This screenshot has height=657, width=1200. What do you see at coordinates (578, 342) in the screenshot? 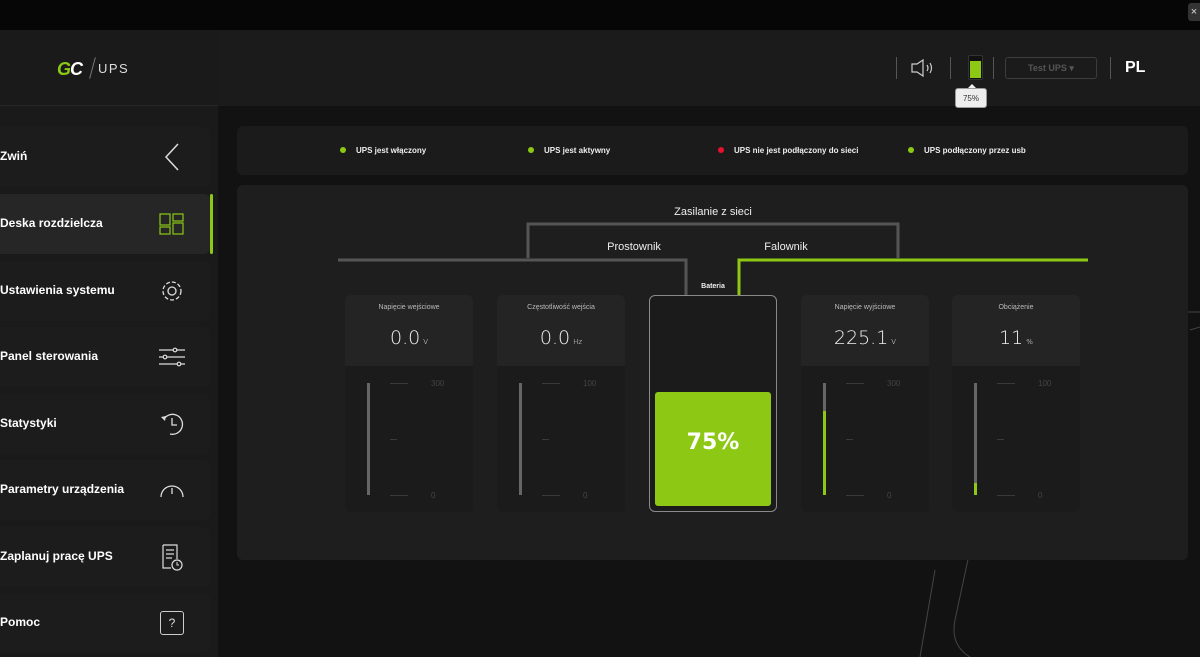
I see `card-unit: Hz` at bounding box center [578, 342].